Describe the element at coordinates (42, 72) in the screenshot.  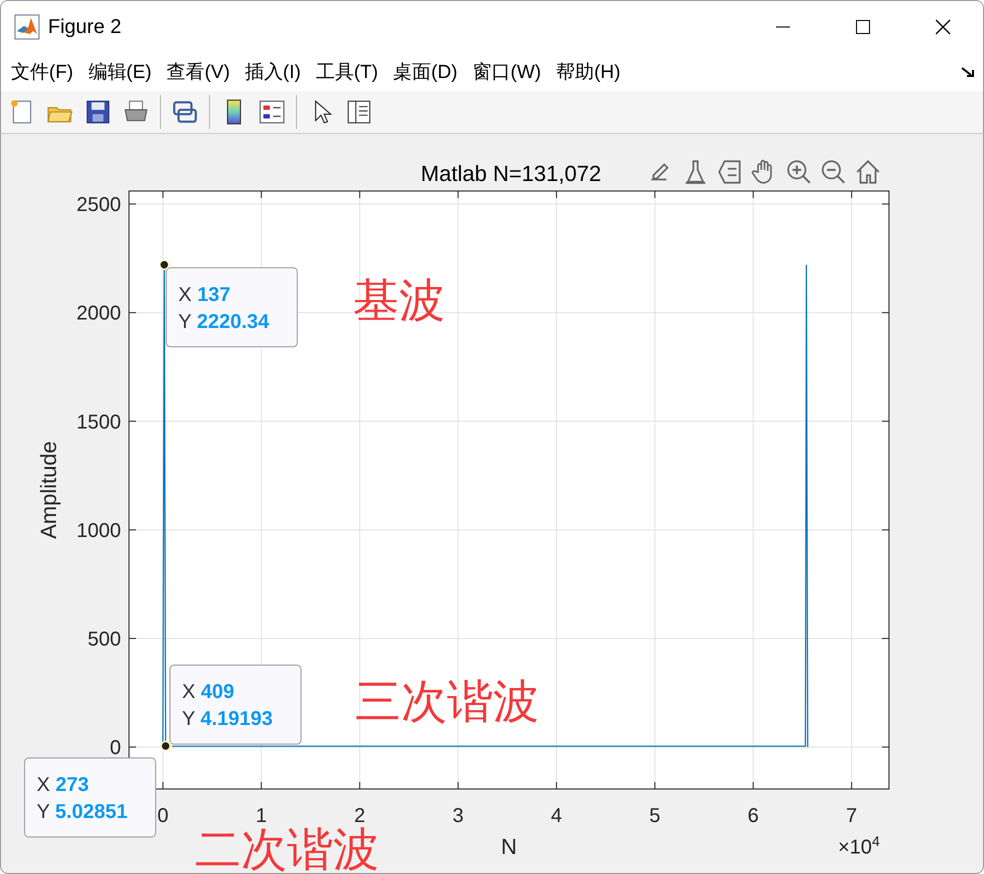
I see `menu-item: 文件(F)` at that location.